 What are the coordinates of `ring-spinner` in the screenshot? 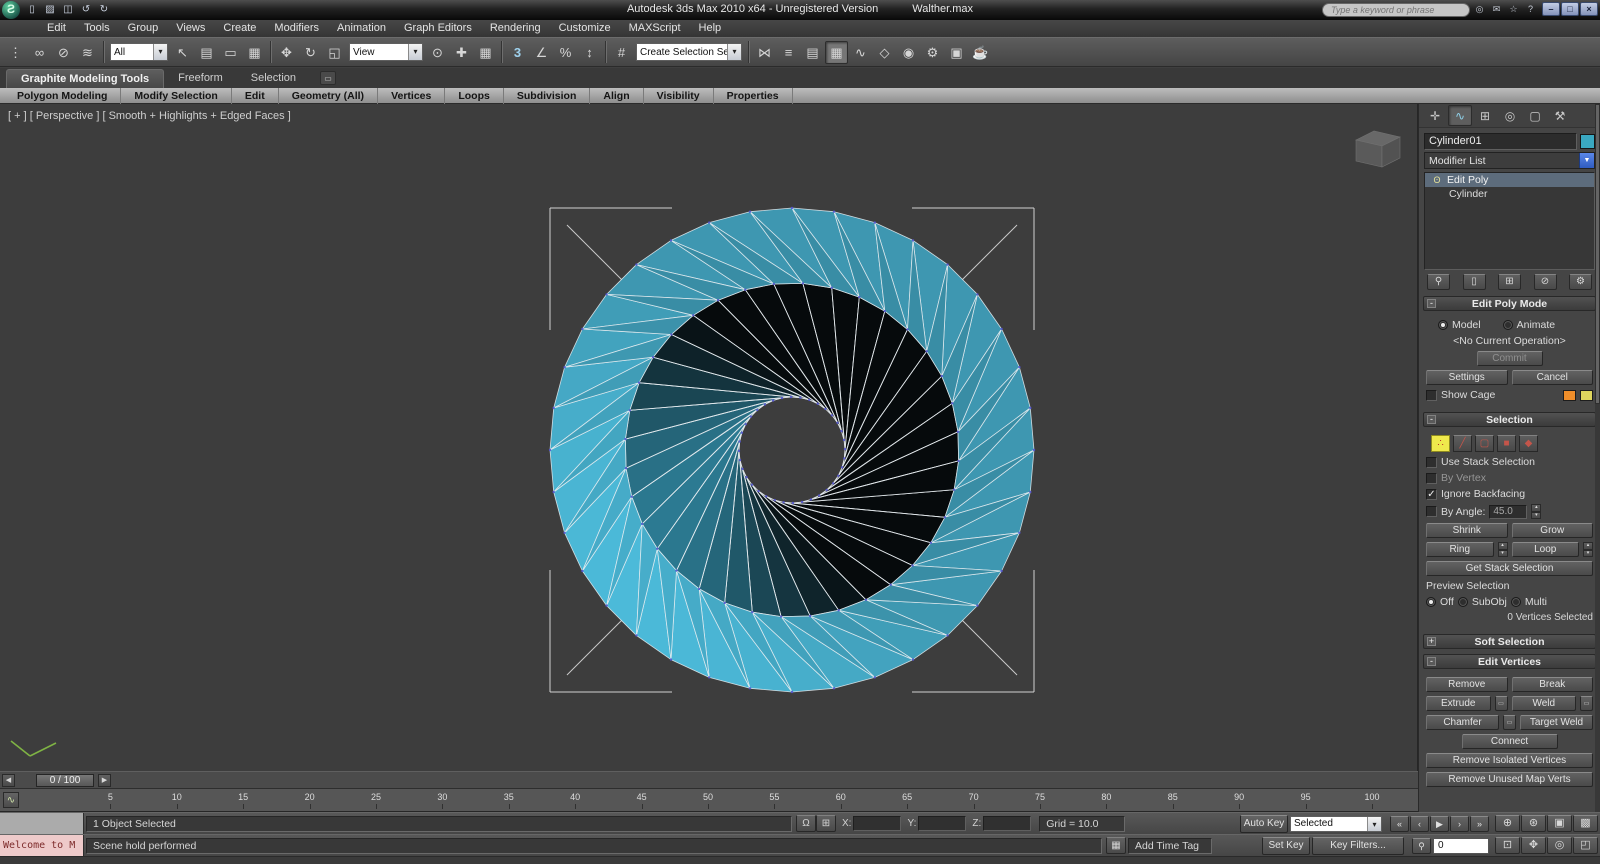 It's located at (1502, 549).